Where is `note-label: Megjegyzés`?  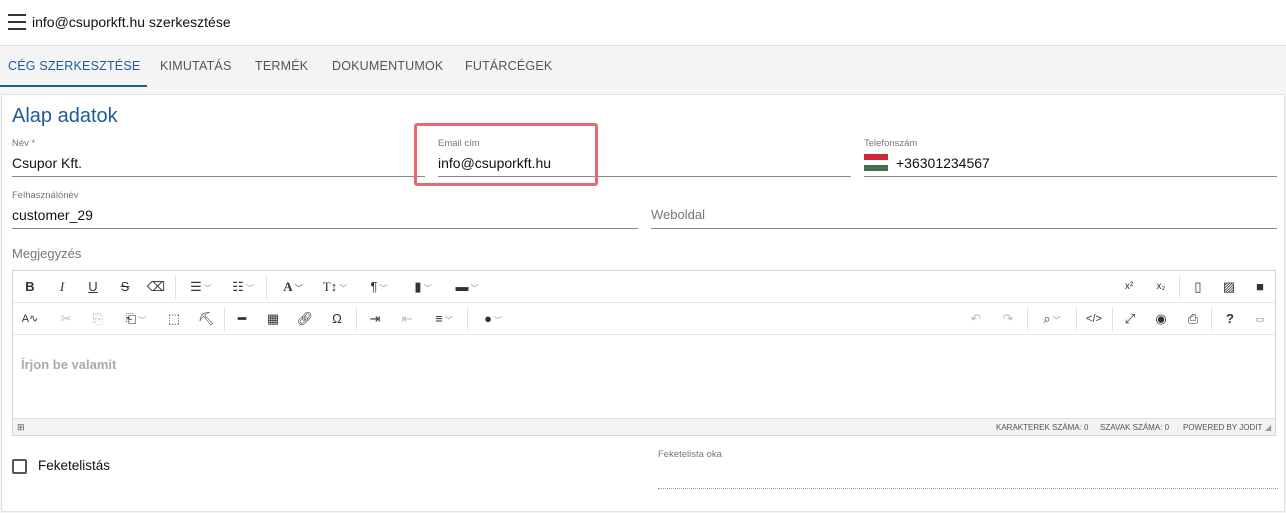 note-label: Megjegyzés is located at coordinates (47, 253).